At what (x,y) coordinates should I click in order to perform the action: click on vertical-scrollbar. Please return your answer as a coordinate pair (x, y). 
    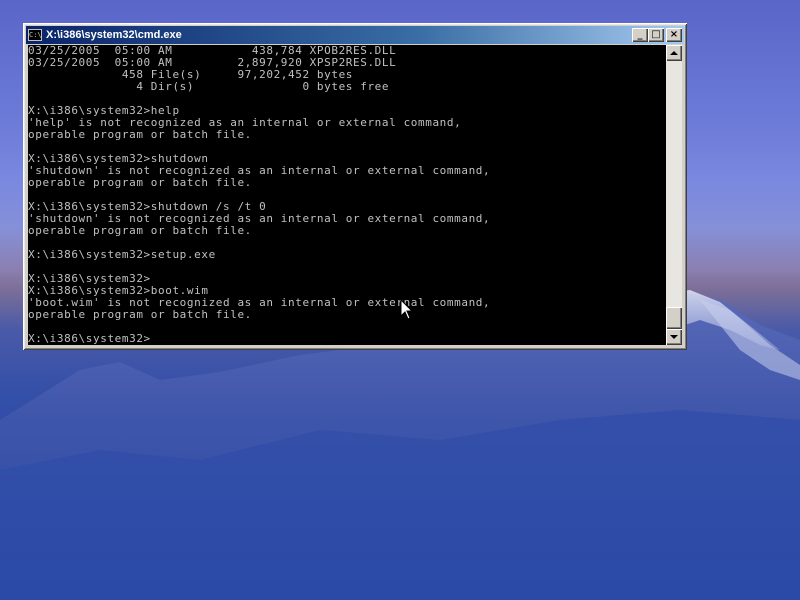
    Looking at the image, I should click on (674, 195).